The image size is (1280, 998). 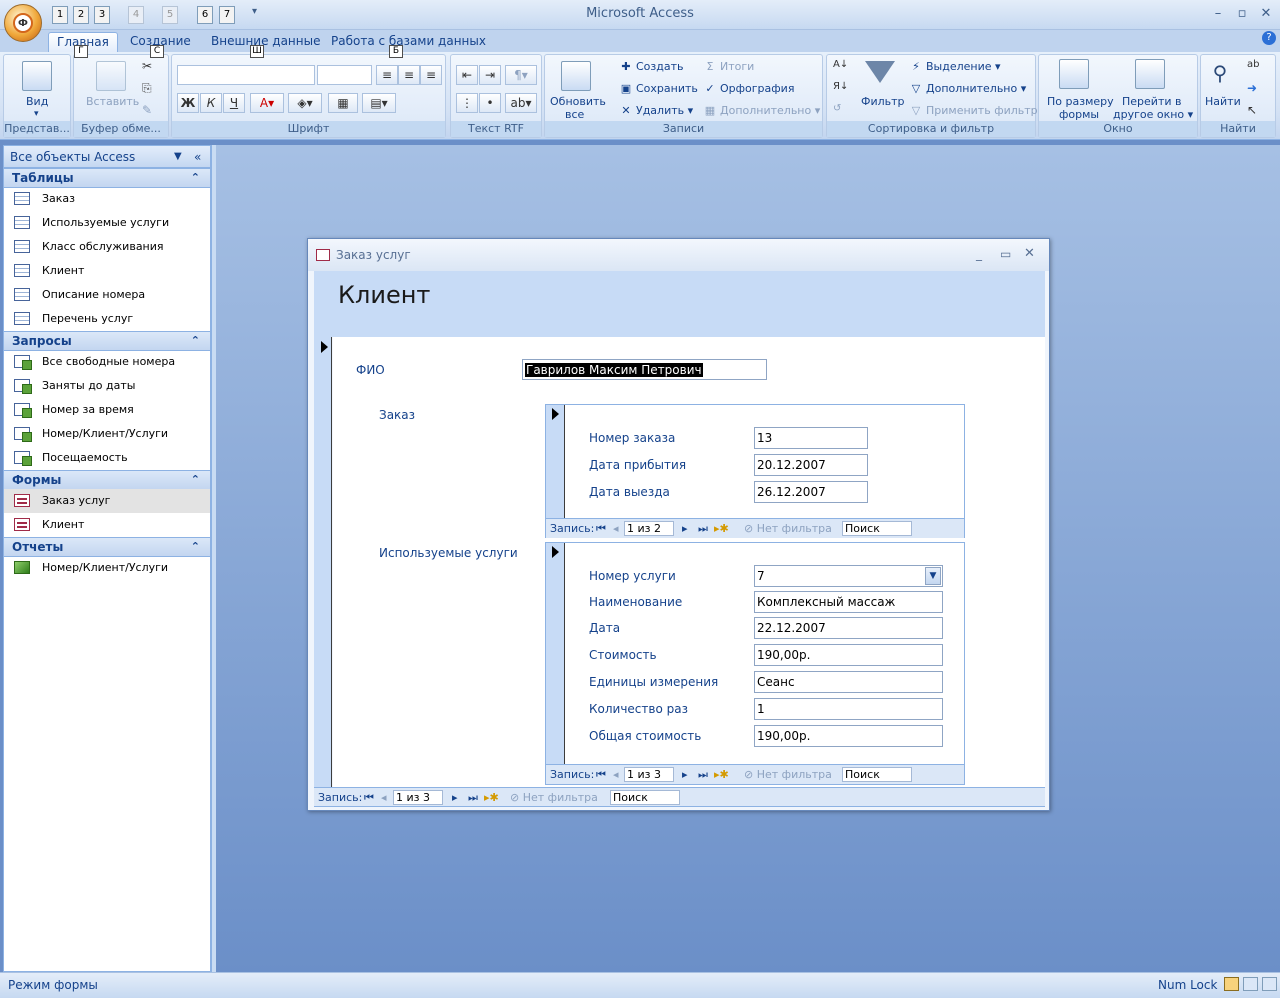 What do you see at coordinates (107, 480) in the screenshot?
I see `nav-section-forms: Формы ⌃` at bounding box center [107, 480].